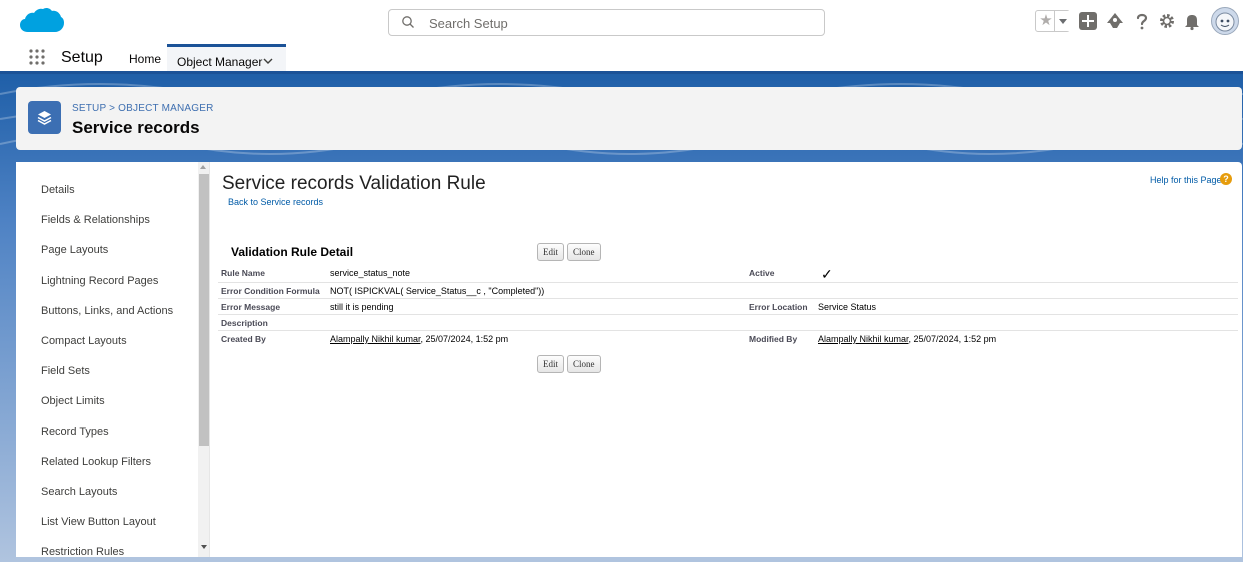 Image resolution: width=1243 pixels, height=562 pixels. Describe the element at coordinates (1186, 180) in the screenshot. I see `help-link: Help for this Page` at that location.